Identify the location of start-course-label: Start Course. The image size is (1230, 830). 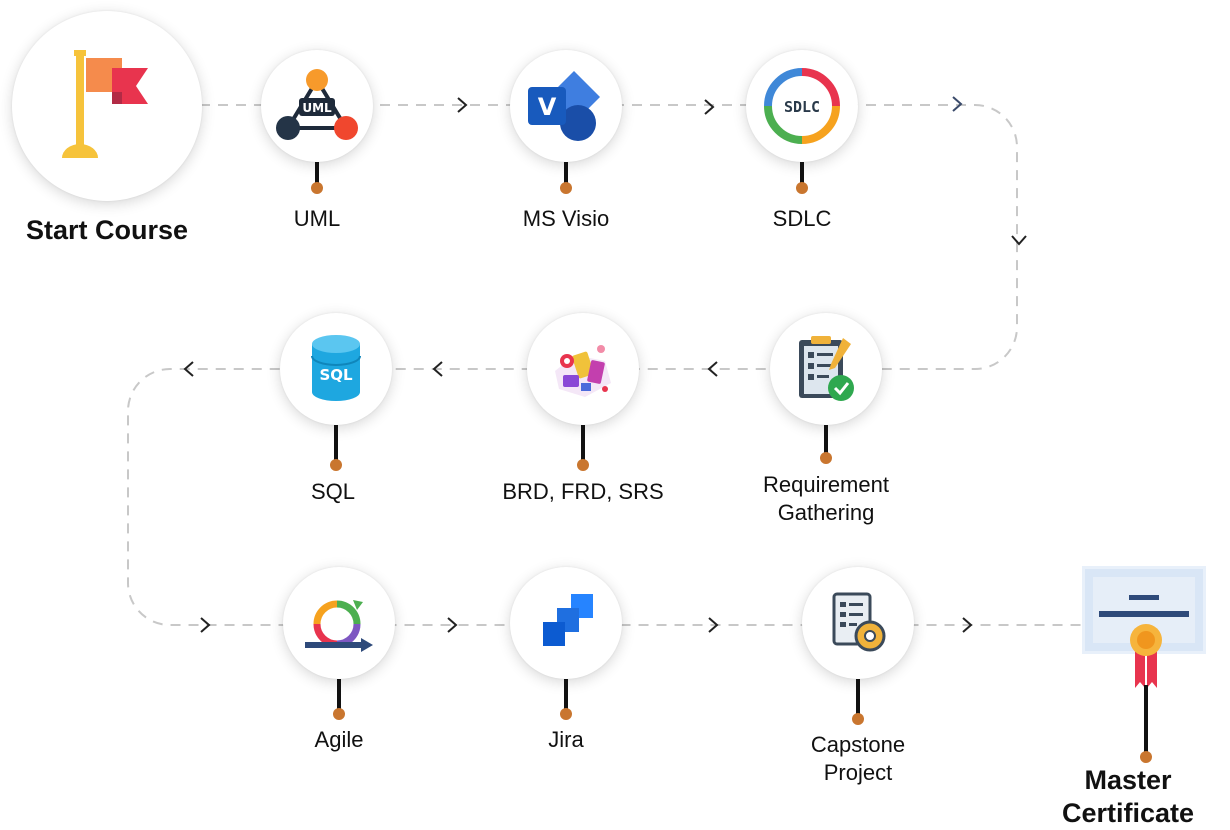
(107, 230).